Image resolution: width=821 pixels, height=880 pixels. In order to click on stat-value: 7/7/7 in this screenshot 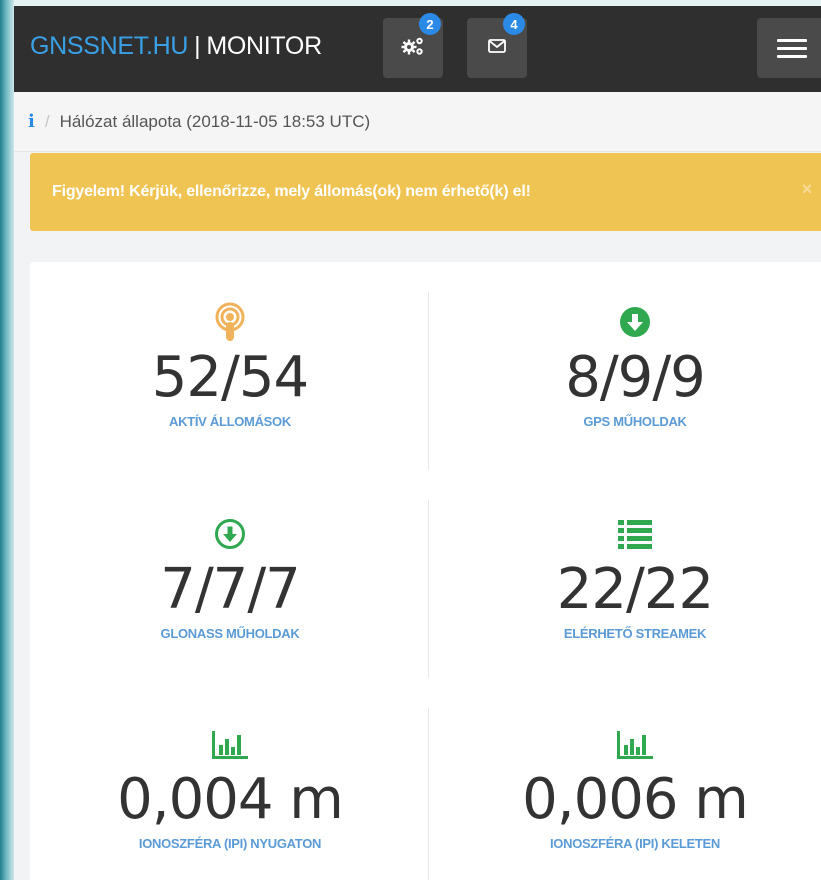, I will do `click(230, 589)`.